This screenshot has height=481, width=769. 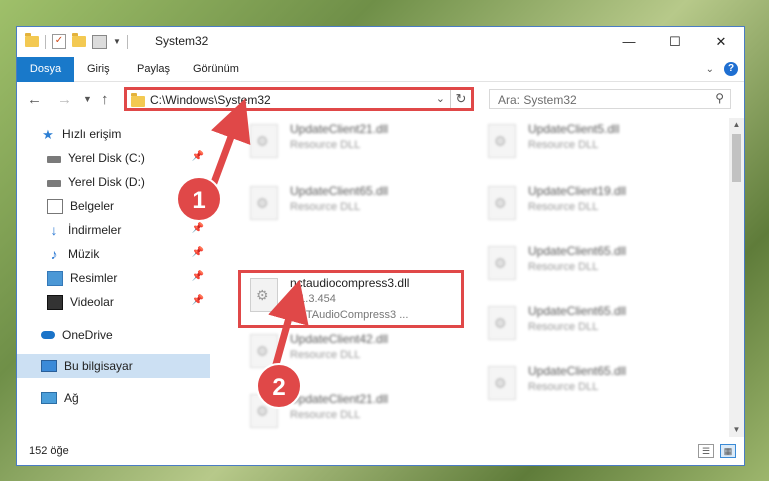 What do you see at coordinates (736, 158) in the screenshot?
I see `scroll-thumb` at bounding box center [736, 158].